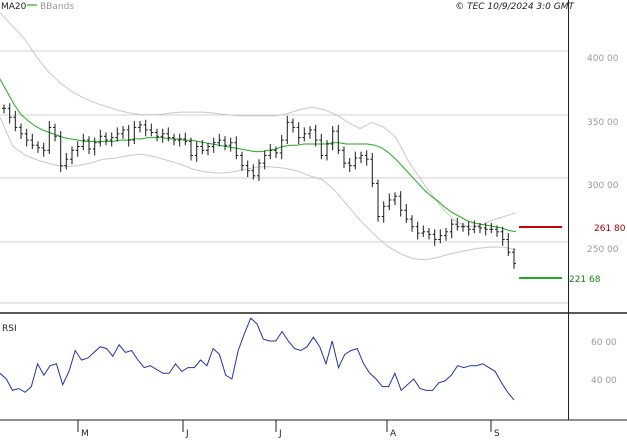 Image resolution: width=627 pixels, height=440 pixels. What do you see at coordinates (9, 329) in the screenshot?
I see `rsi-title: RSI` at bounding box center [9, 329].